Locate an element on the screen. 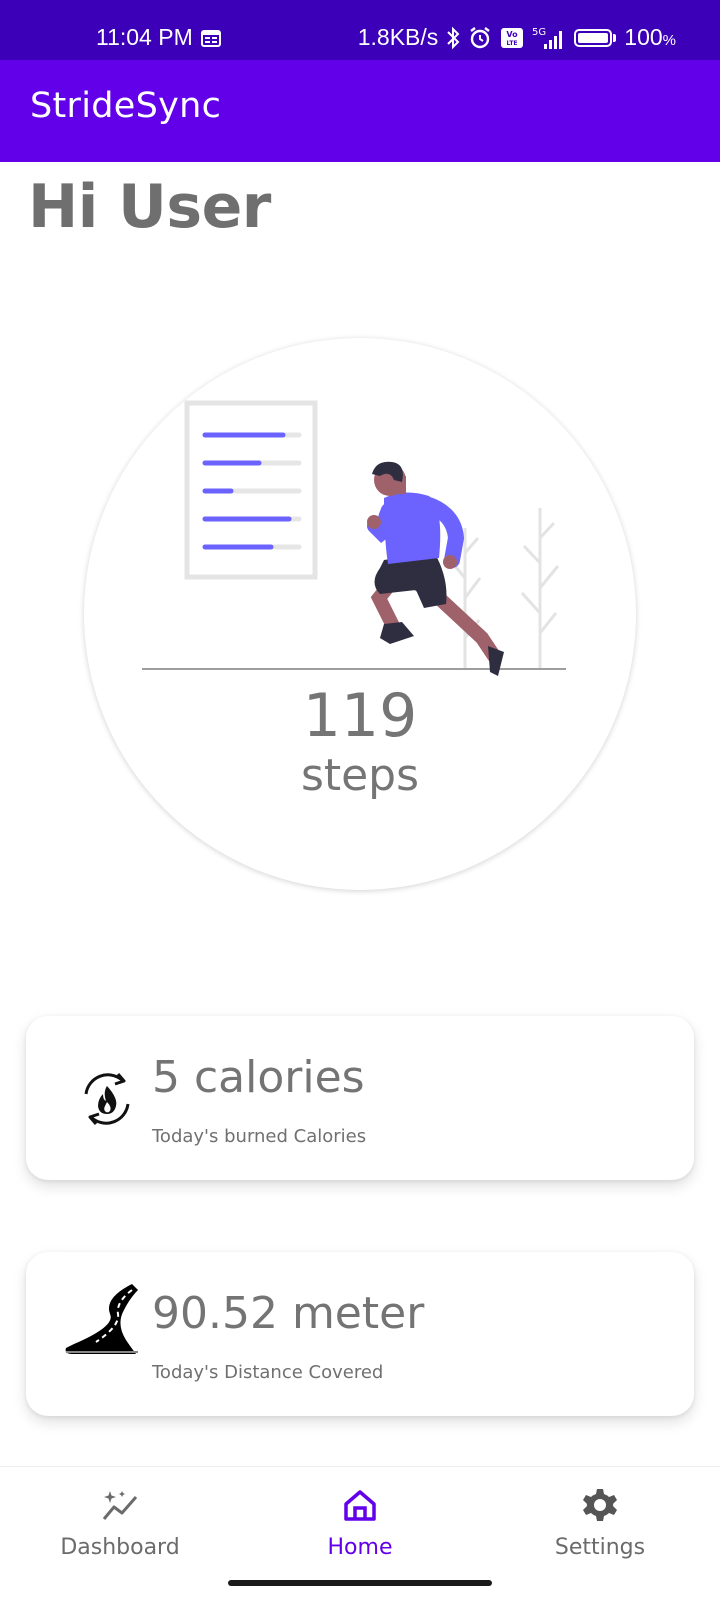 This screenshot has width=720, height=1600. nav-label-home: Home is located at coordinates (360, 1547).